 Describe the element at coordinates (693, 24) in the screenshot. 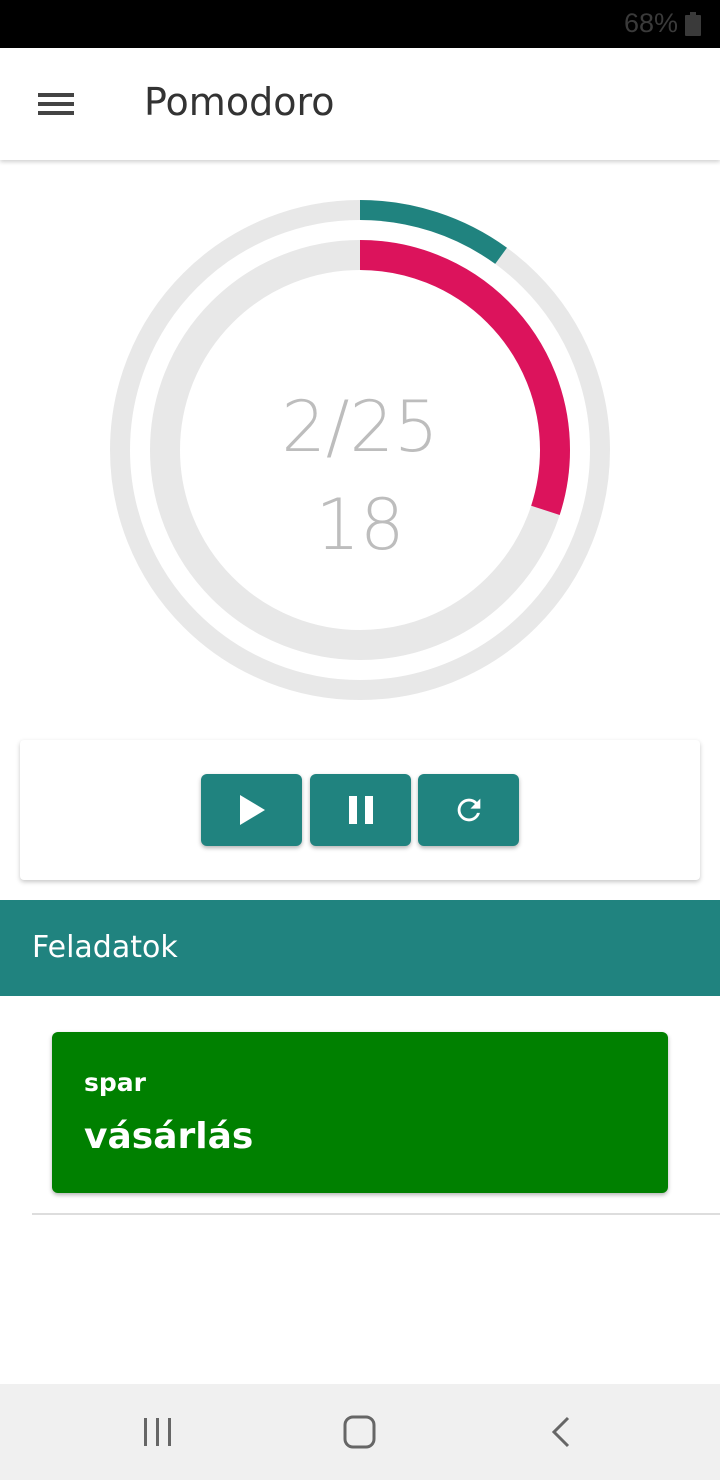

I see `battery-icon` at that location.